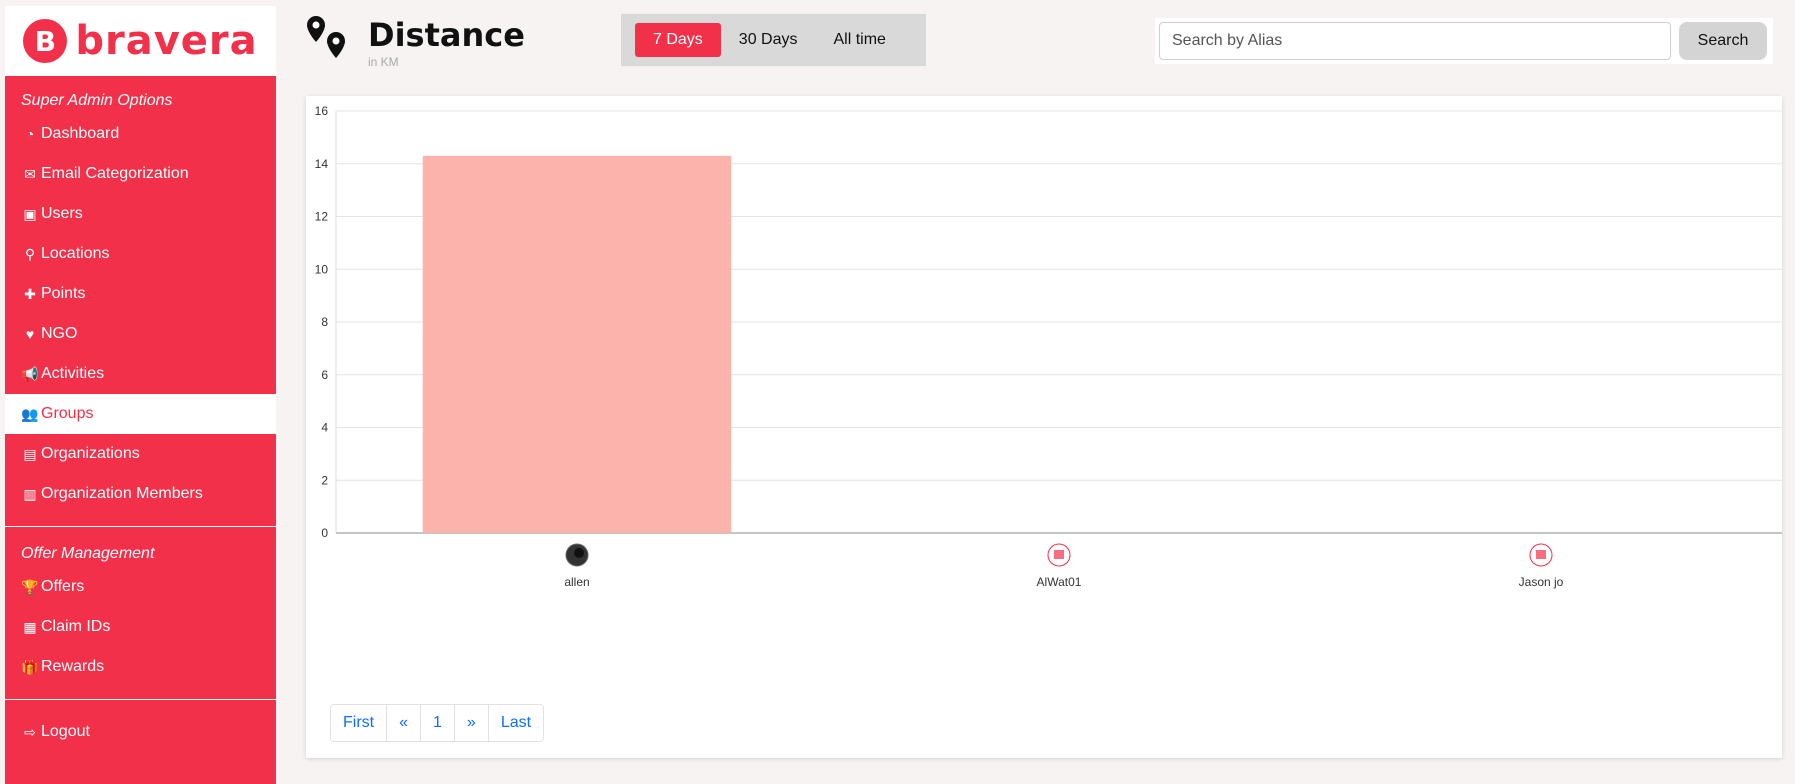 This screenshot has width=1795, height=784. What do you see at coordinates (30, 732) in the screenshot?
I see `sign-out-icon: ⇨` at bounding box center [30, 732].